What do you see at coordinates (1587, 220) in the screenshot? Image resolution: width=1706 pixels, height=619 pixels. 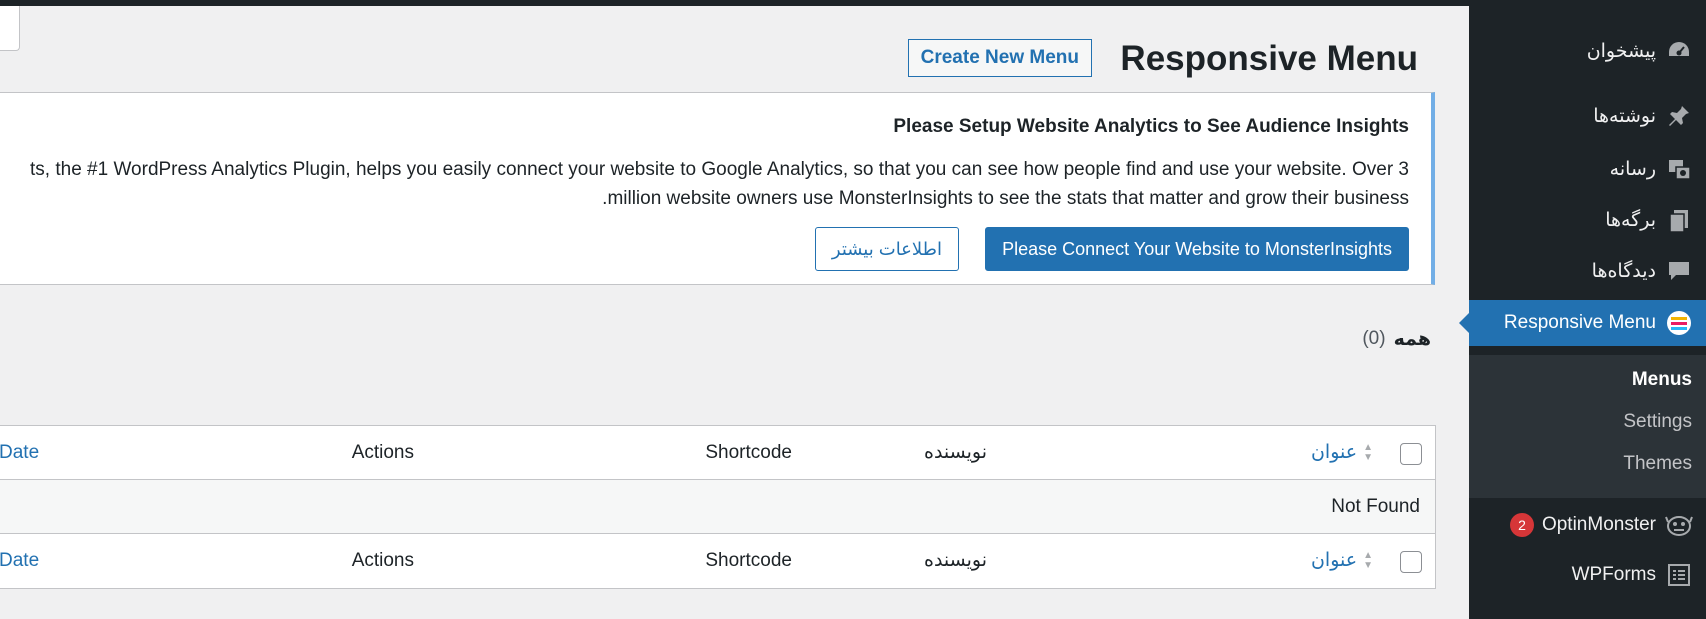 I see `sidebar-item-pages: برگه‌ها` at bounding box center [1587, 220].